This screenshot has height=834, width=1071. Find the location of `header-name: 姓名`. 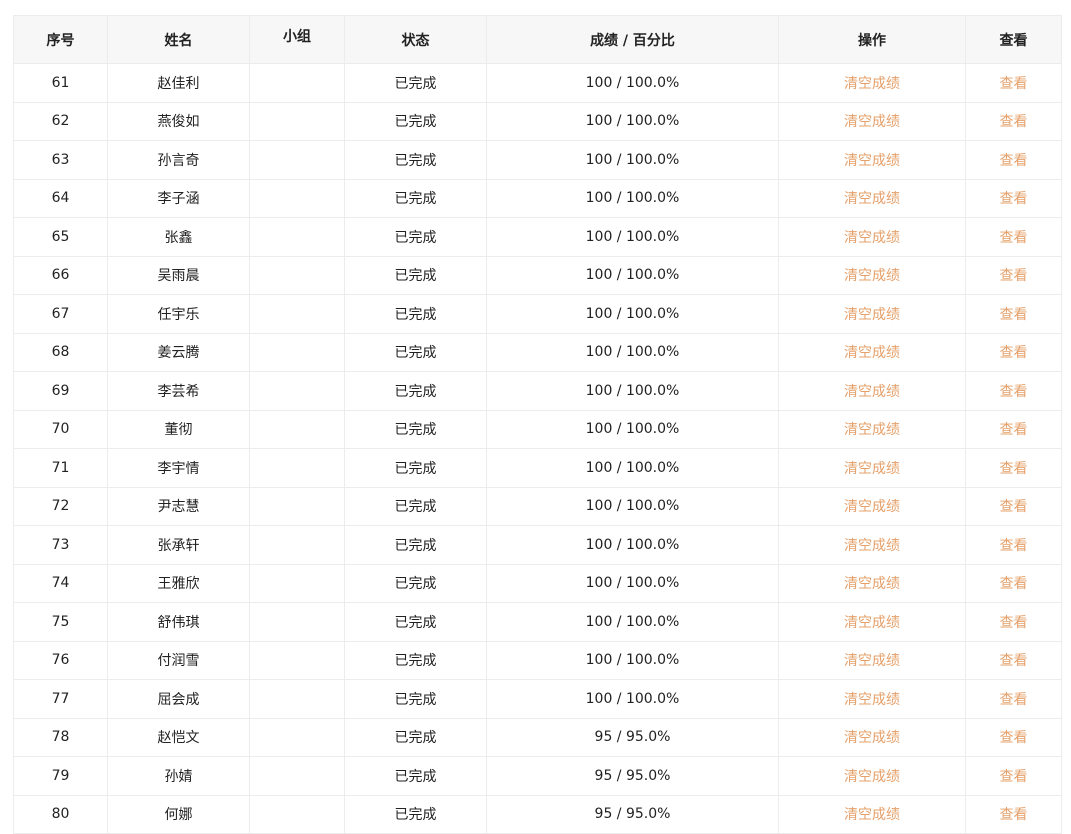

header-name: 姓名 is located at coordinates (178, 39).